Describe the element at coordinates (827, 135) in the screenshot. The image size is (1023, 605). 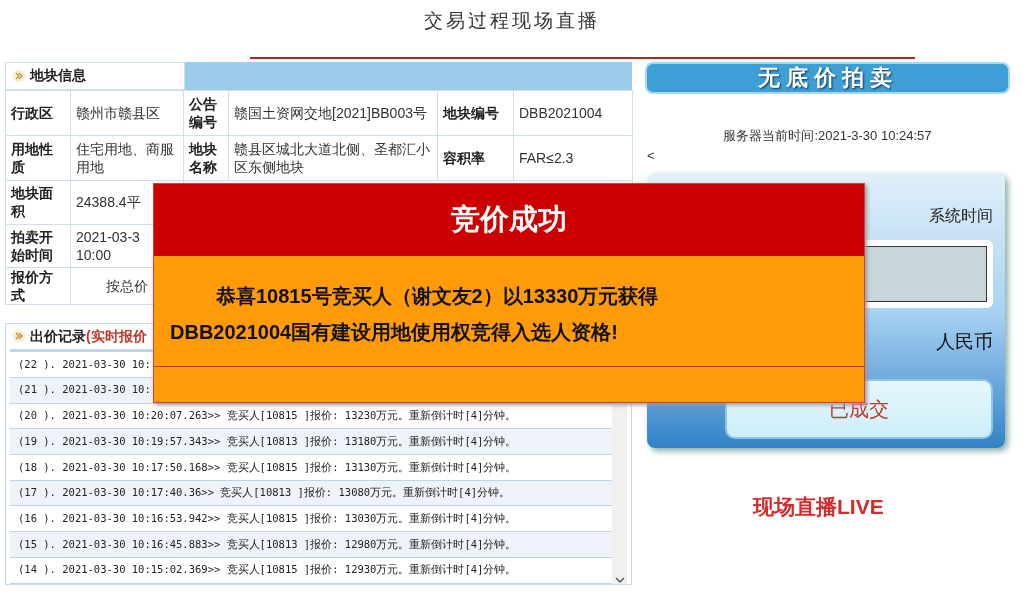
I see `server-time: 服务器当前时间:2021-3-30 10:24:57` at that location.